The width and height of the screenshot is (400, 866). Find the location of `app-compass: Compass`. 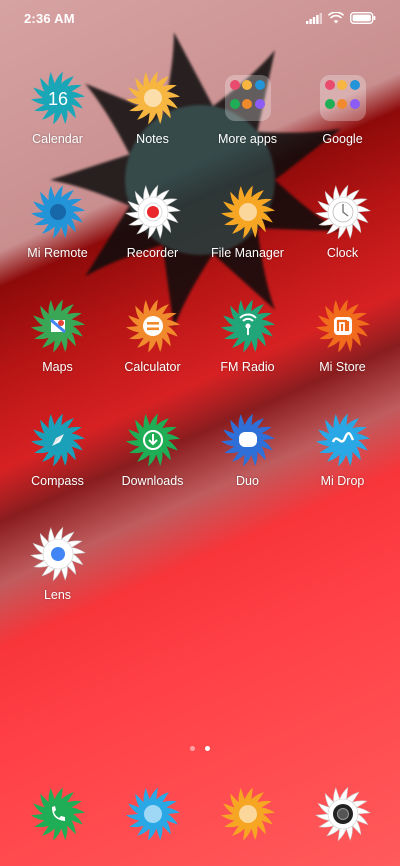

app-compass: Compass is located at coordinates (57, 469).